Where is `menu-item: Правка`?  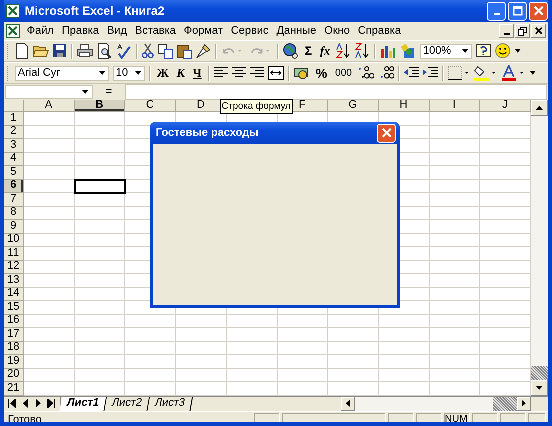
menu-item: Правка is located at coordinates (81, 31).